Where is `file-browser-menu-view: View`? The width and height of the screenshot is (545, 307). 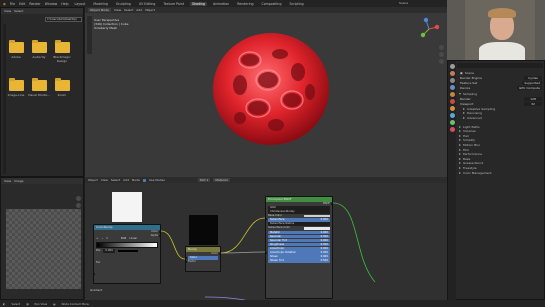
file-browser-menu-view: View is located at coordinates (7, 11).